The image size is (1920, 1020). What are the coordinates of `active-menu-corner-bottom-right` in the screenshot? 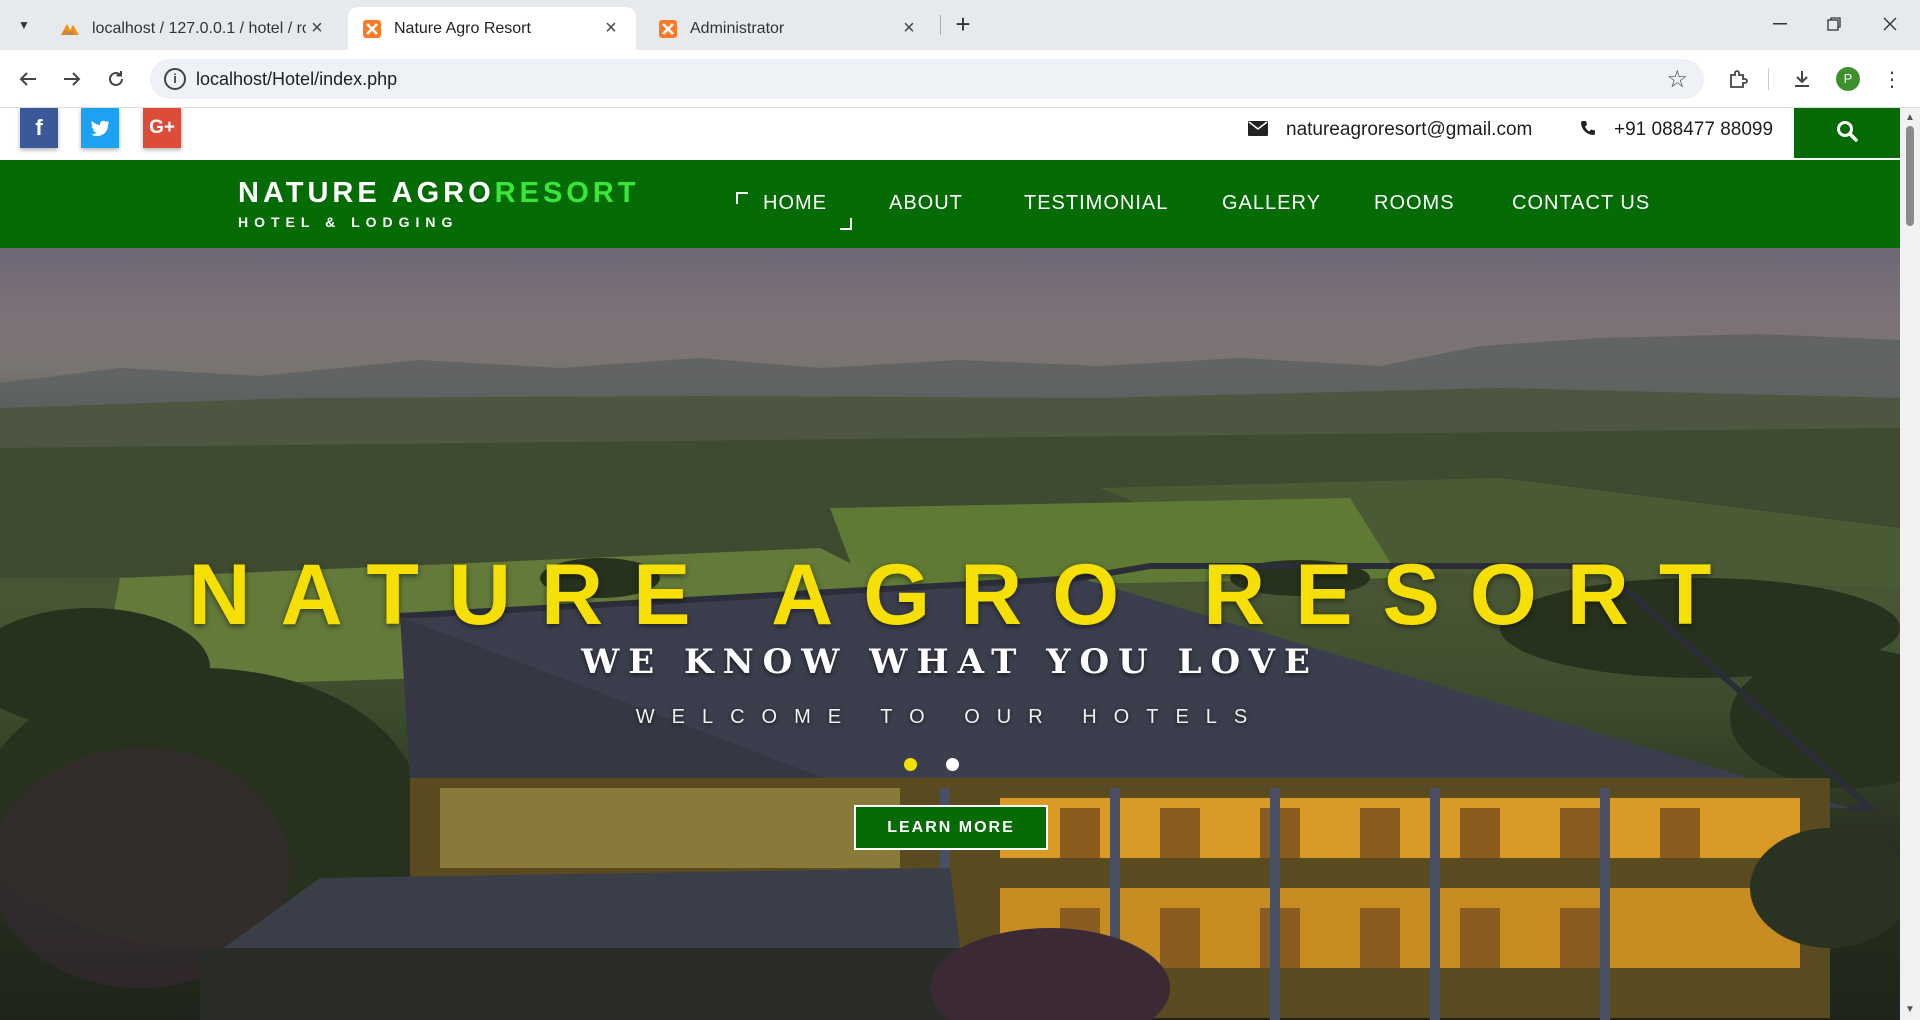 It's located at (846, 224).